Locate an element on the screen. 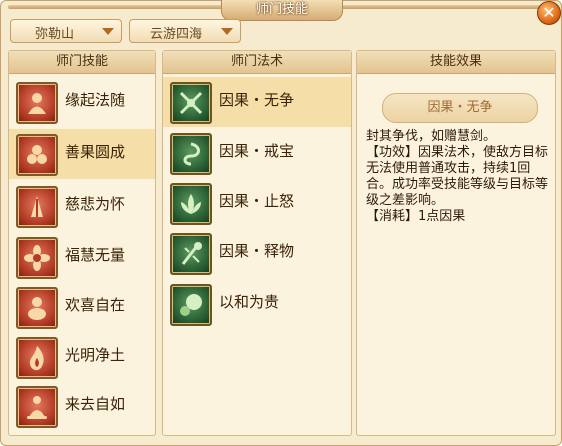 The image size is (562, 446). spell-row: 以和为贵 is located at coordinates (257, 304).